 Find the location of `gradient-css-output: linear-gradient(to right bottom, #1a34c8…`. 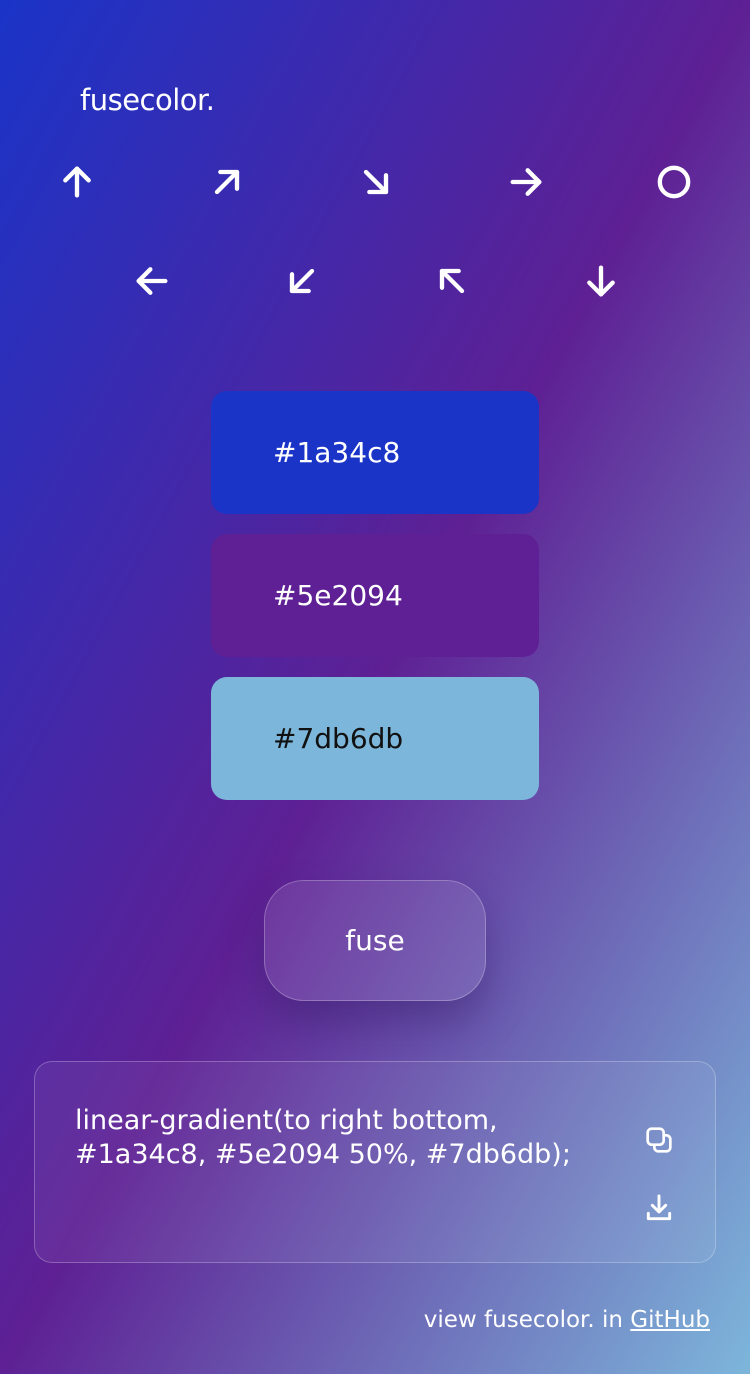

gradient-css-output: linear-gradient(to right bottom, #1a34c8… is located at coordinates (345, 1138).